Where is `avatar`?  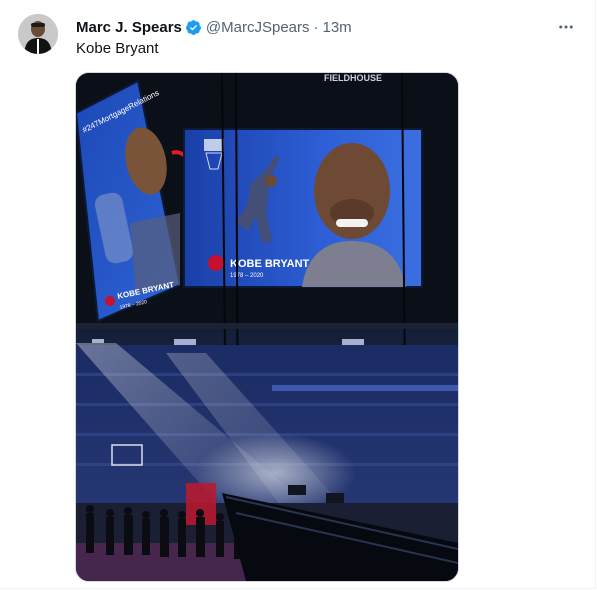 avatar is located at coordinates (38, 34).